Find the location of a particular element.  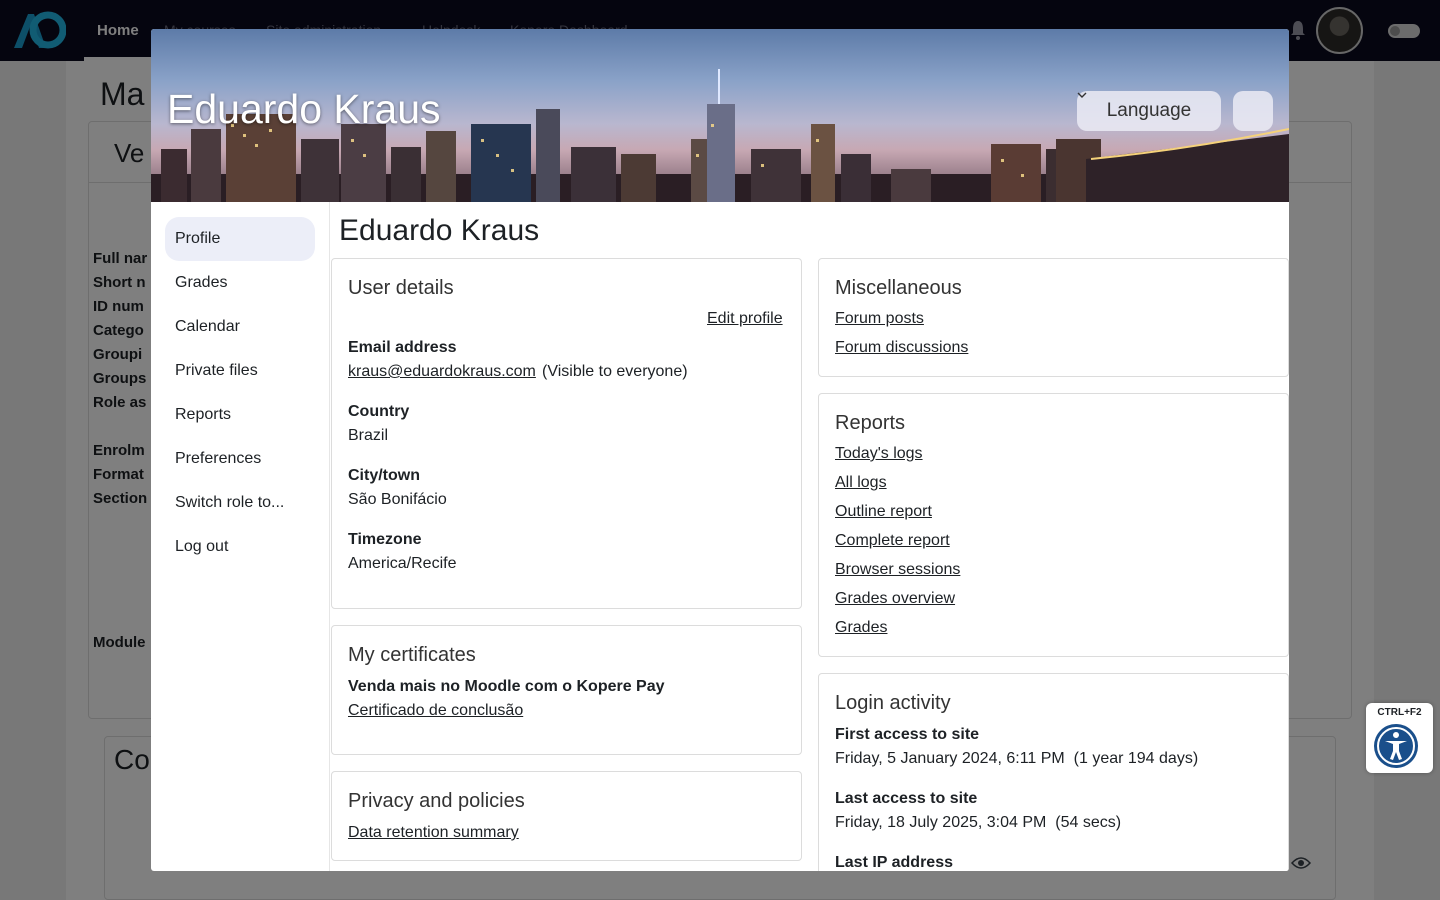

sidebar-item-private-files: Private files is located at coordinates (240, 371).